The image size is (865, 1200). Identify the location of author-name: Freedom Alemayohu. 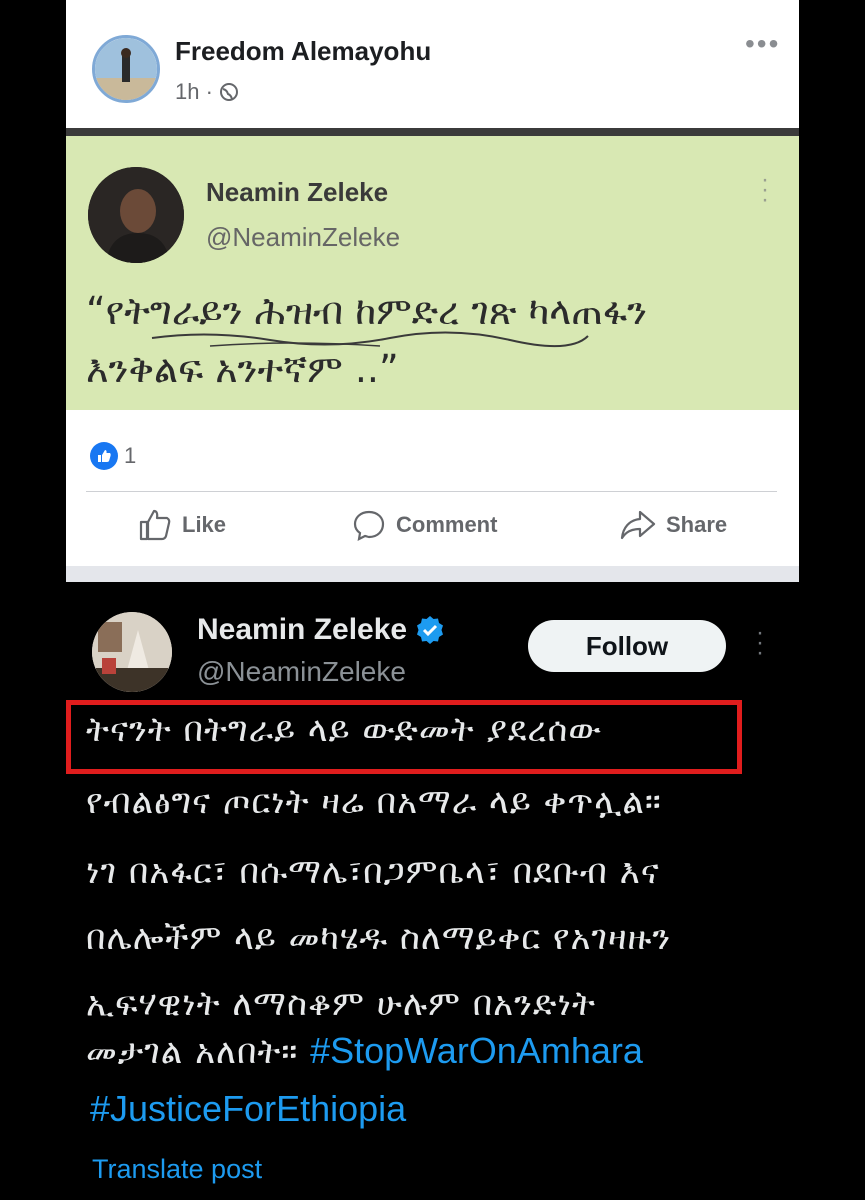
(303, 51).